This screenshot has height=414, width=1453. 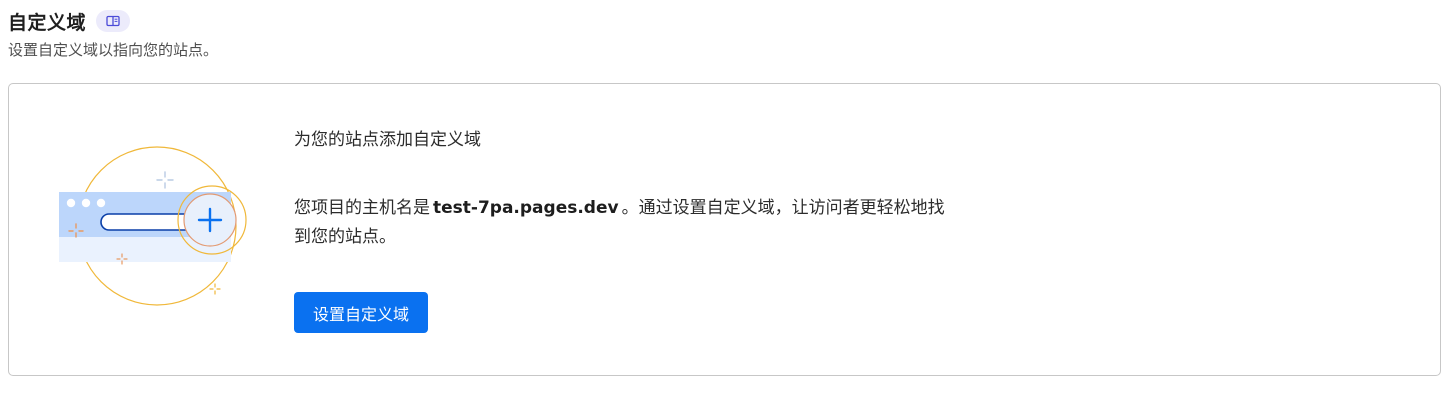 I want to click on browser-add-domain-illustration, so click(x=153, y=226).